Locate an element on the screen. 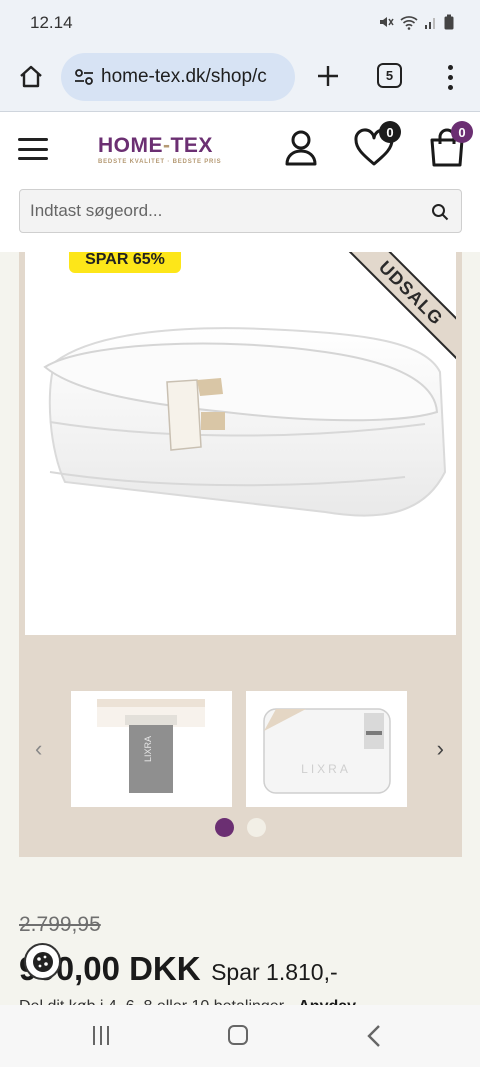  home-button is located at coordinates (31, 77).